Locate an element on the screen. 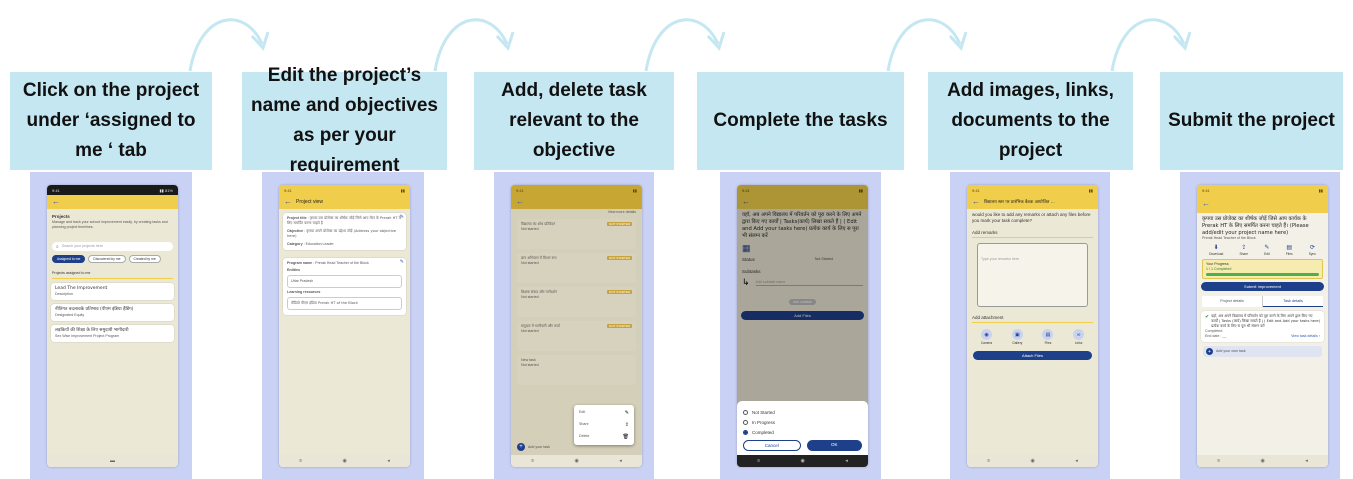  tab-assigned-to-me: Assigned to me is located at coordinates (69, 259).